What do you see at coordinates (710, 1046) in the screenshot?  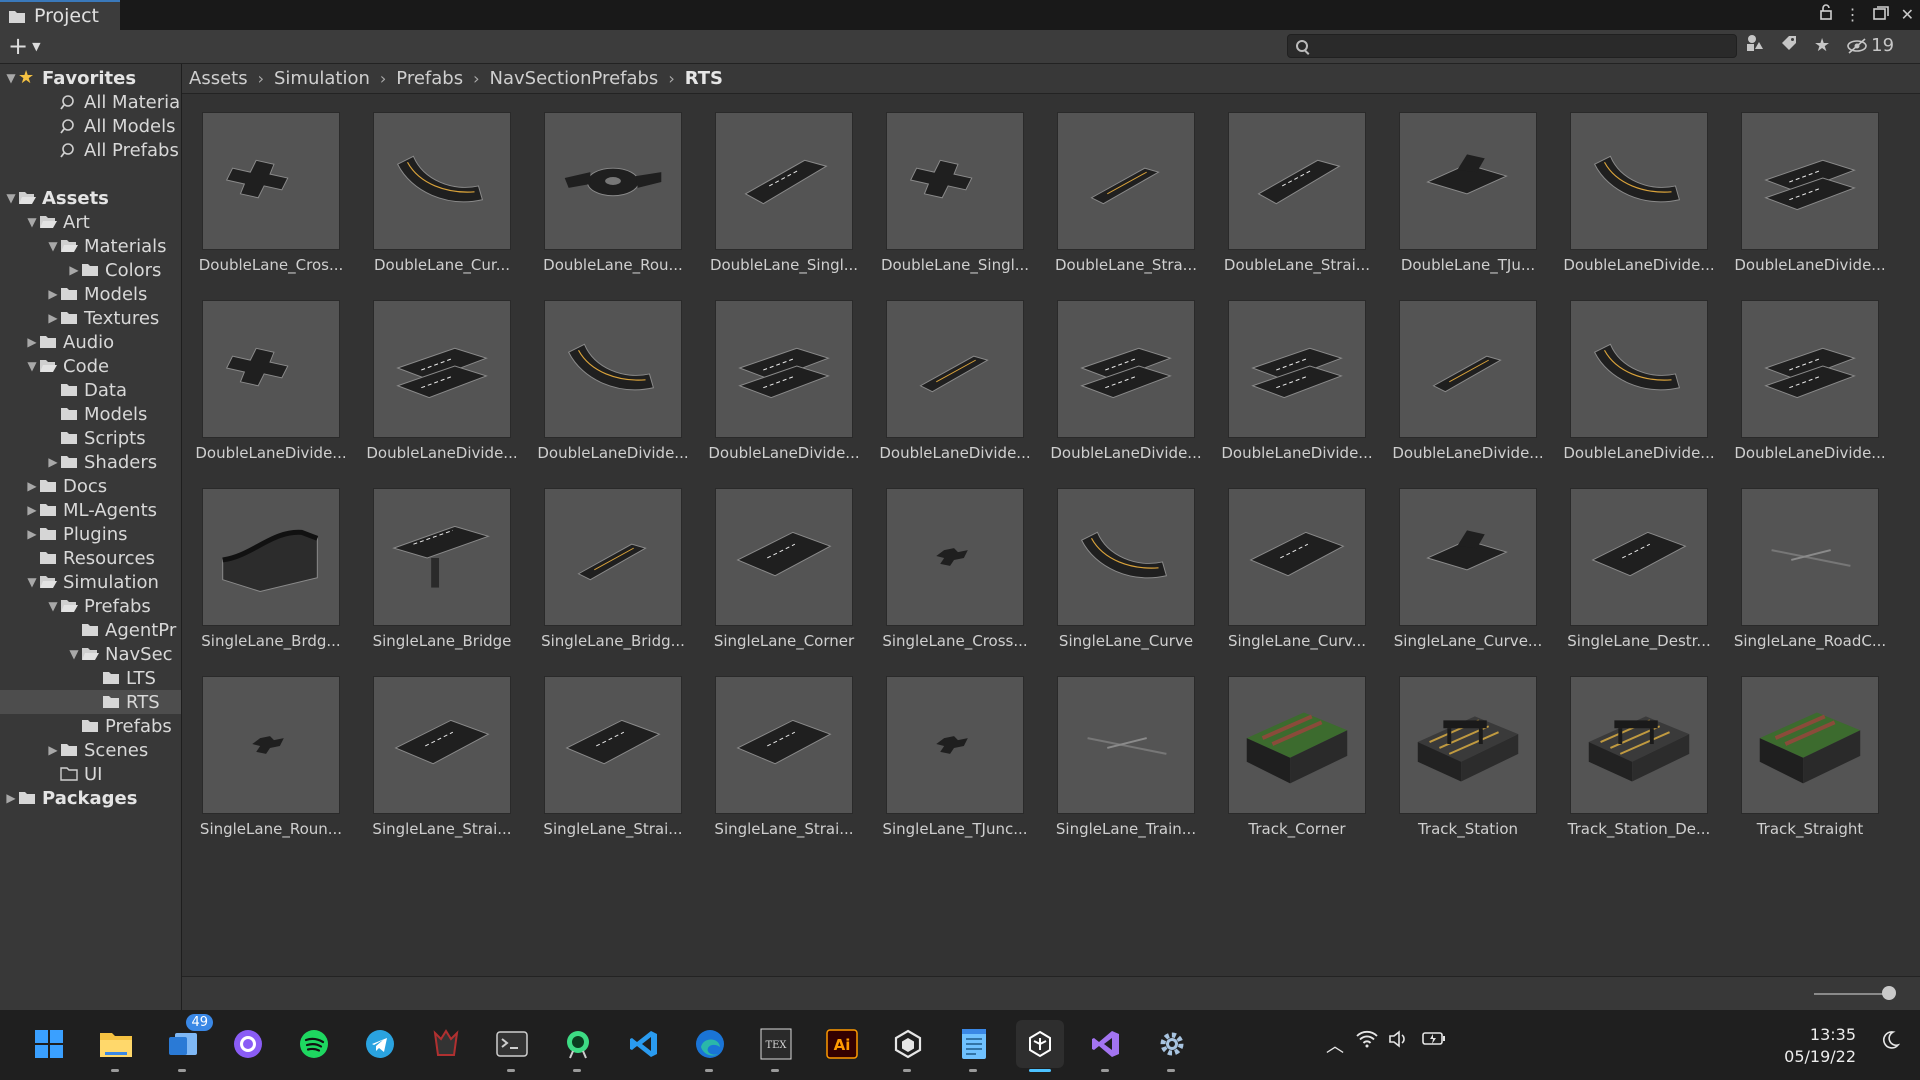 I see `edge-icon` at bounding box center [710, 1046].